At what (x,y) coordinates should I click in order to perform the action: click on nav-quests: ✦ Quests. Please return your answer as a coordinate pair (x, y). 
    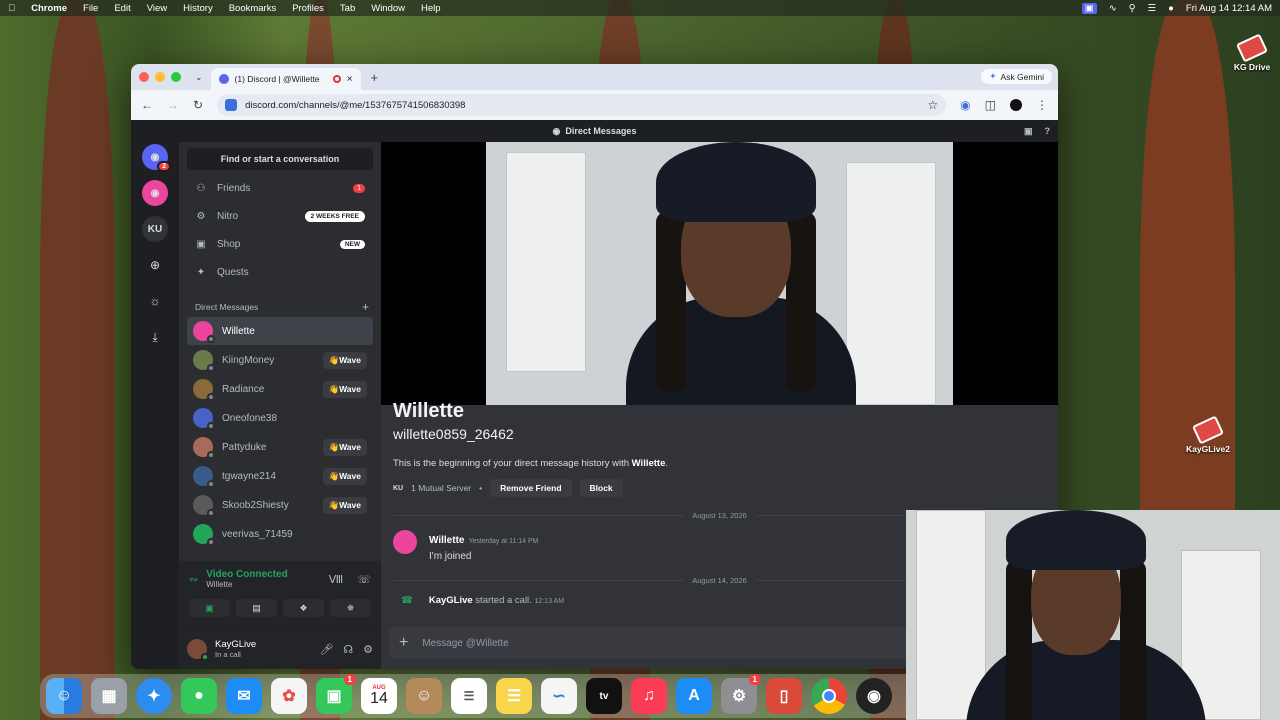
    Looking at the image, I should click on (280, 272).